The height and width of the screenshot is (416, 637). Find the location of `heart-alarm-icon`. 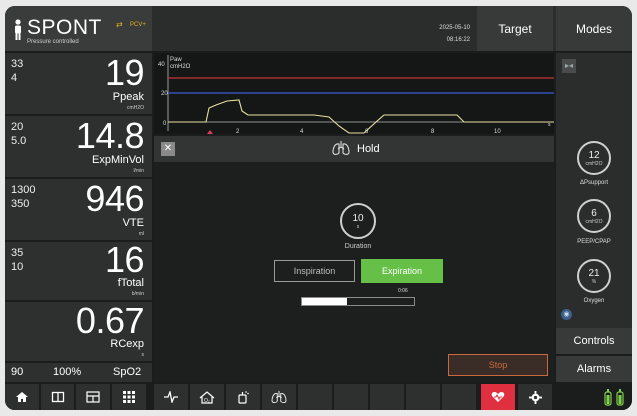

heart-alarm-icon is located at coordinates (498, 397).